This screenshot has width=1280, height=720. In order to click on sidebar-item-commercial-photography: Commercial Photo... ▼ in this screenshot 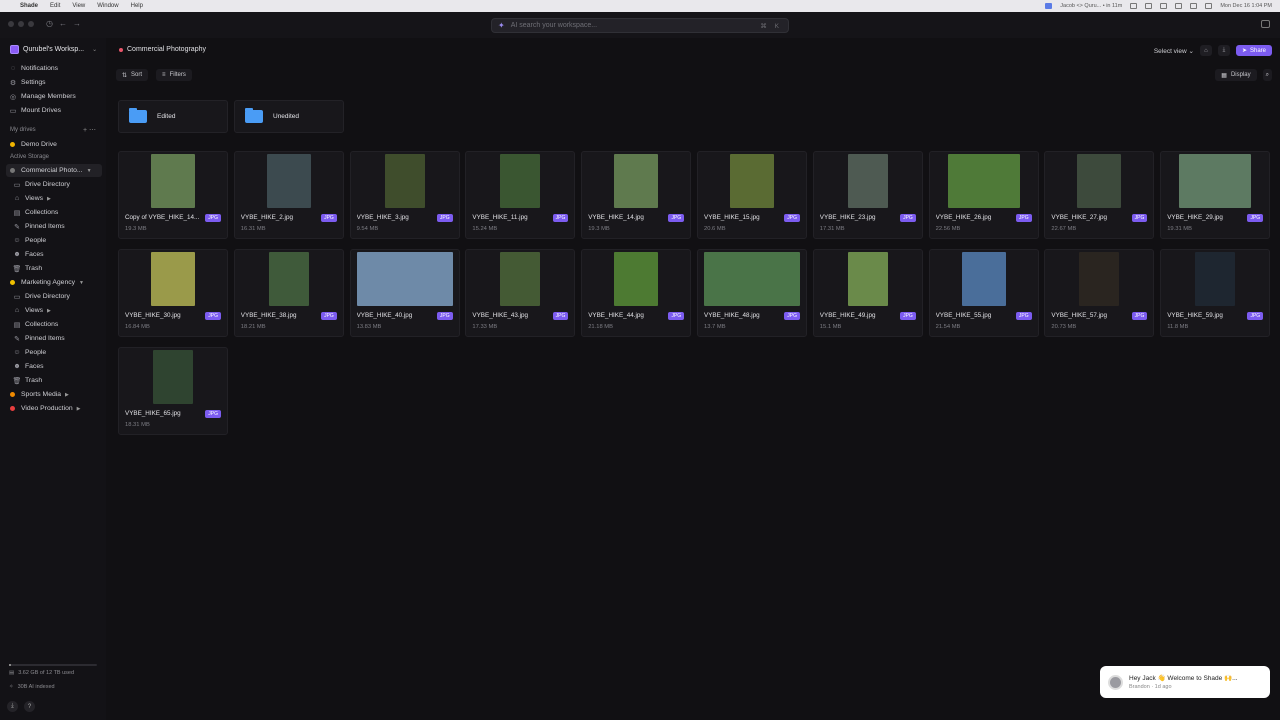, I will do `click(54, 170)`.